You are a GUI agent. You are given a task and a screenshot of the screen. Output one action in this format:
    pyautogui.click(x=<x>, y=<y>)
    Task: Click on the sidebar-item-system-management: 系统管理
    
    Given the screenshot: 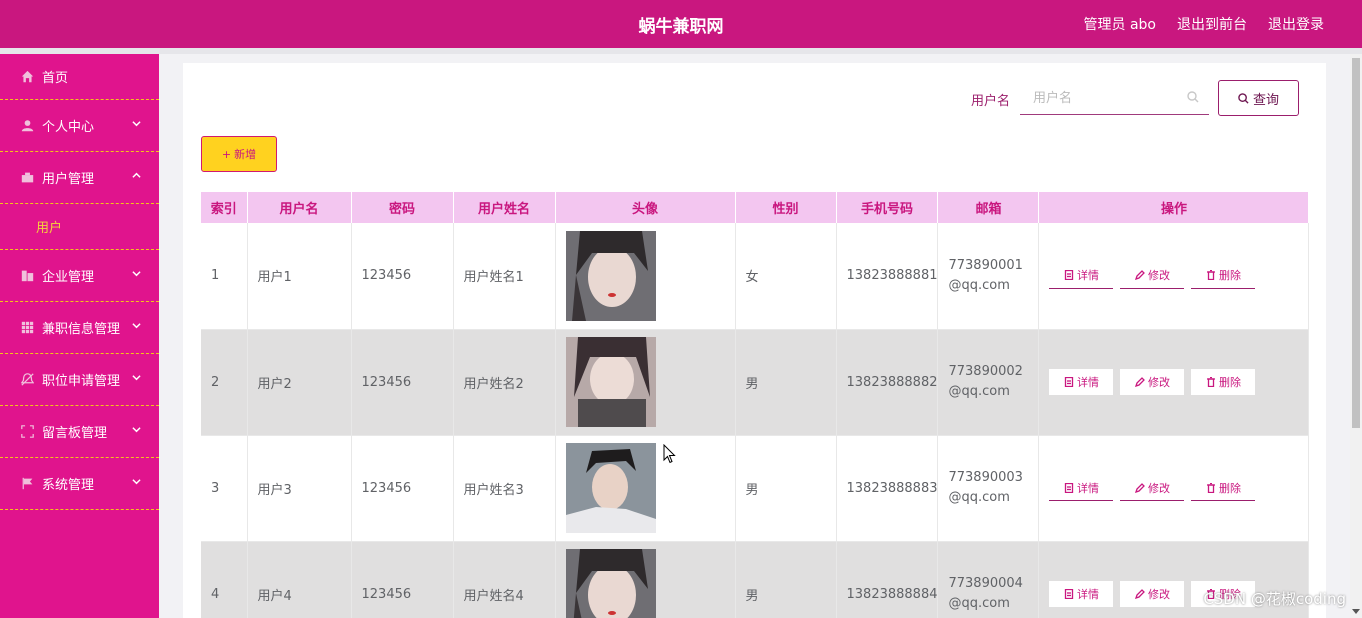 What is the action you would take?
    pyautogui.click(x=79, y=484)
    